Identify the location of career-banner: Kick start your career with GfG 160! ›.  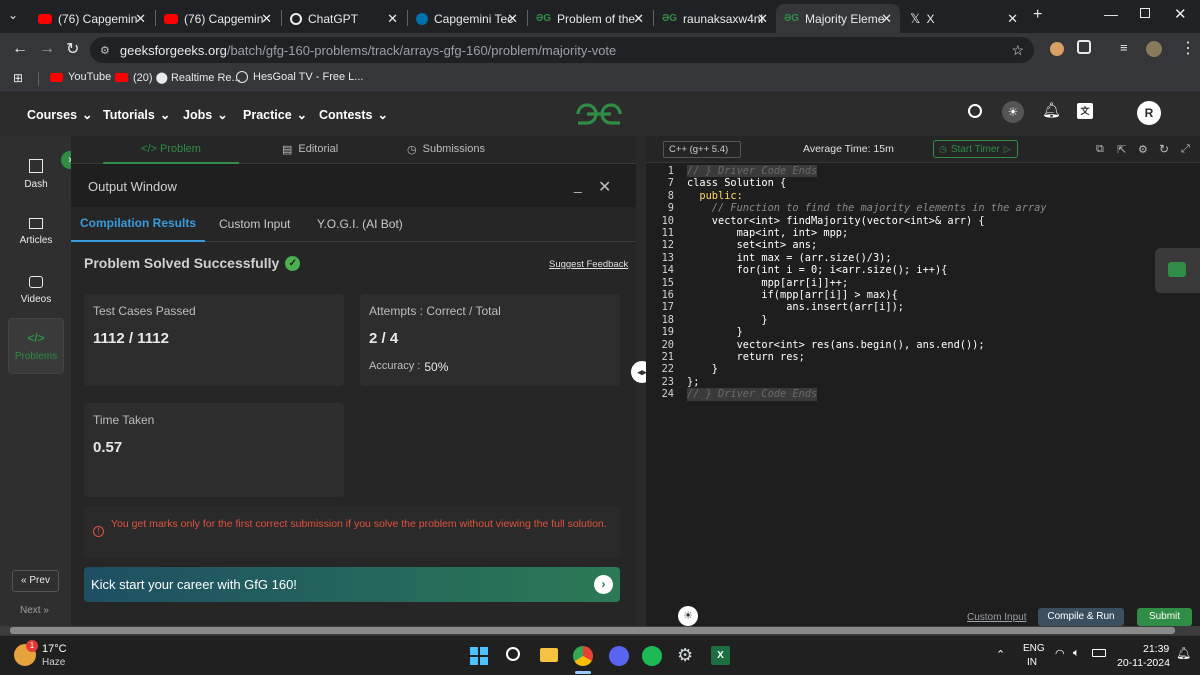
(352, 584).